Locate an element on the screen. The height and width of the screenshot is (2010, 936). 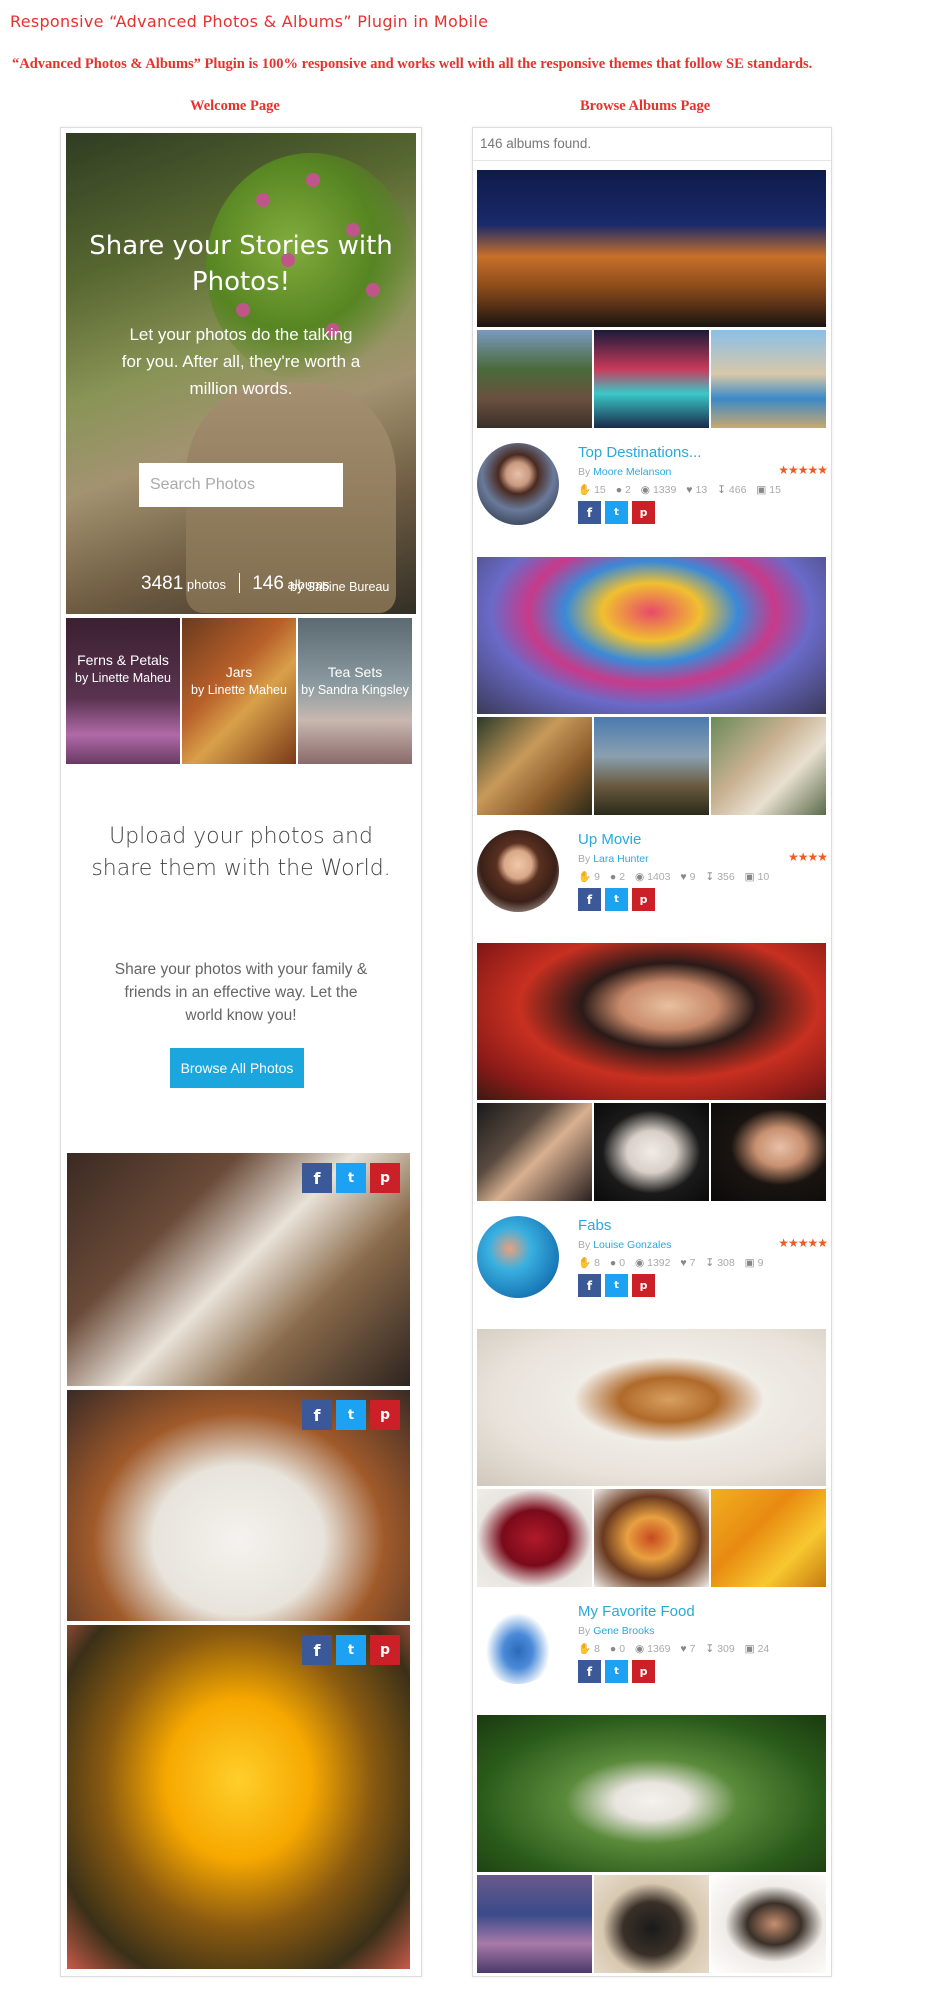
favs-count: 7 is located at coordinates (692, 1263).